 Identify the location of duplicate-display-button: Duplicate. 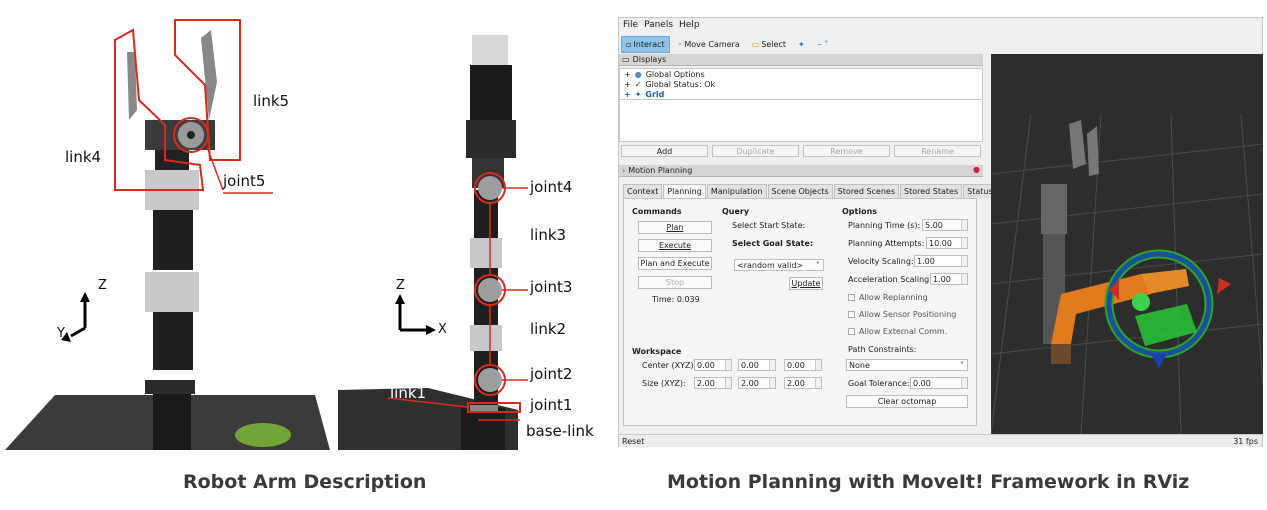
(755, 151).